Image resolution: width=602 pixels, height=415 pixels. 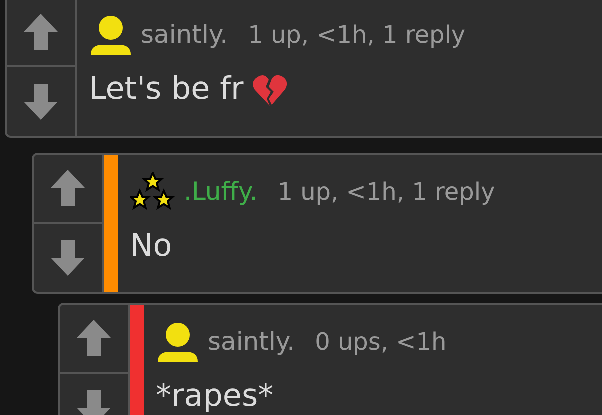 I want to click on stars-icon, so click(x=153, y=192).